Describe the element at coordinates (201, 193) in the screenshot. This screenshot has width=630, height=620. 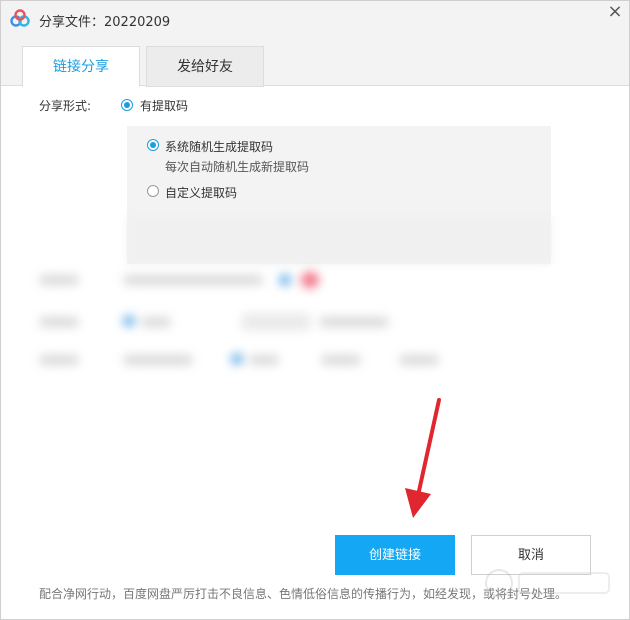
I see `custom-code-label: 自定义提取码` at that location.